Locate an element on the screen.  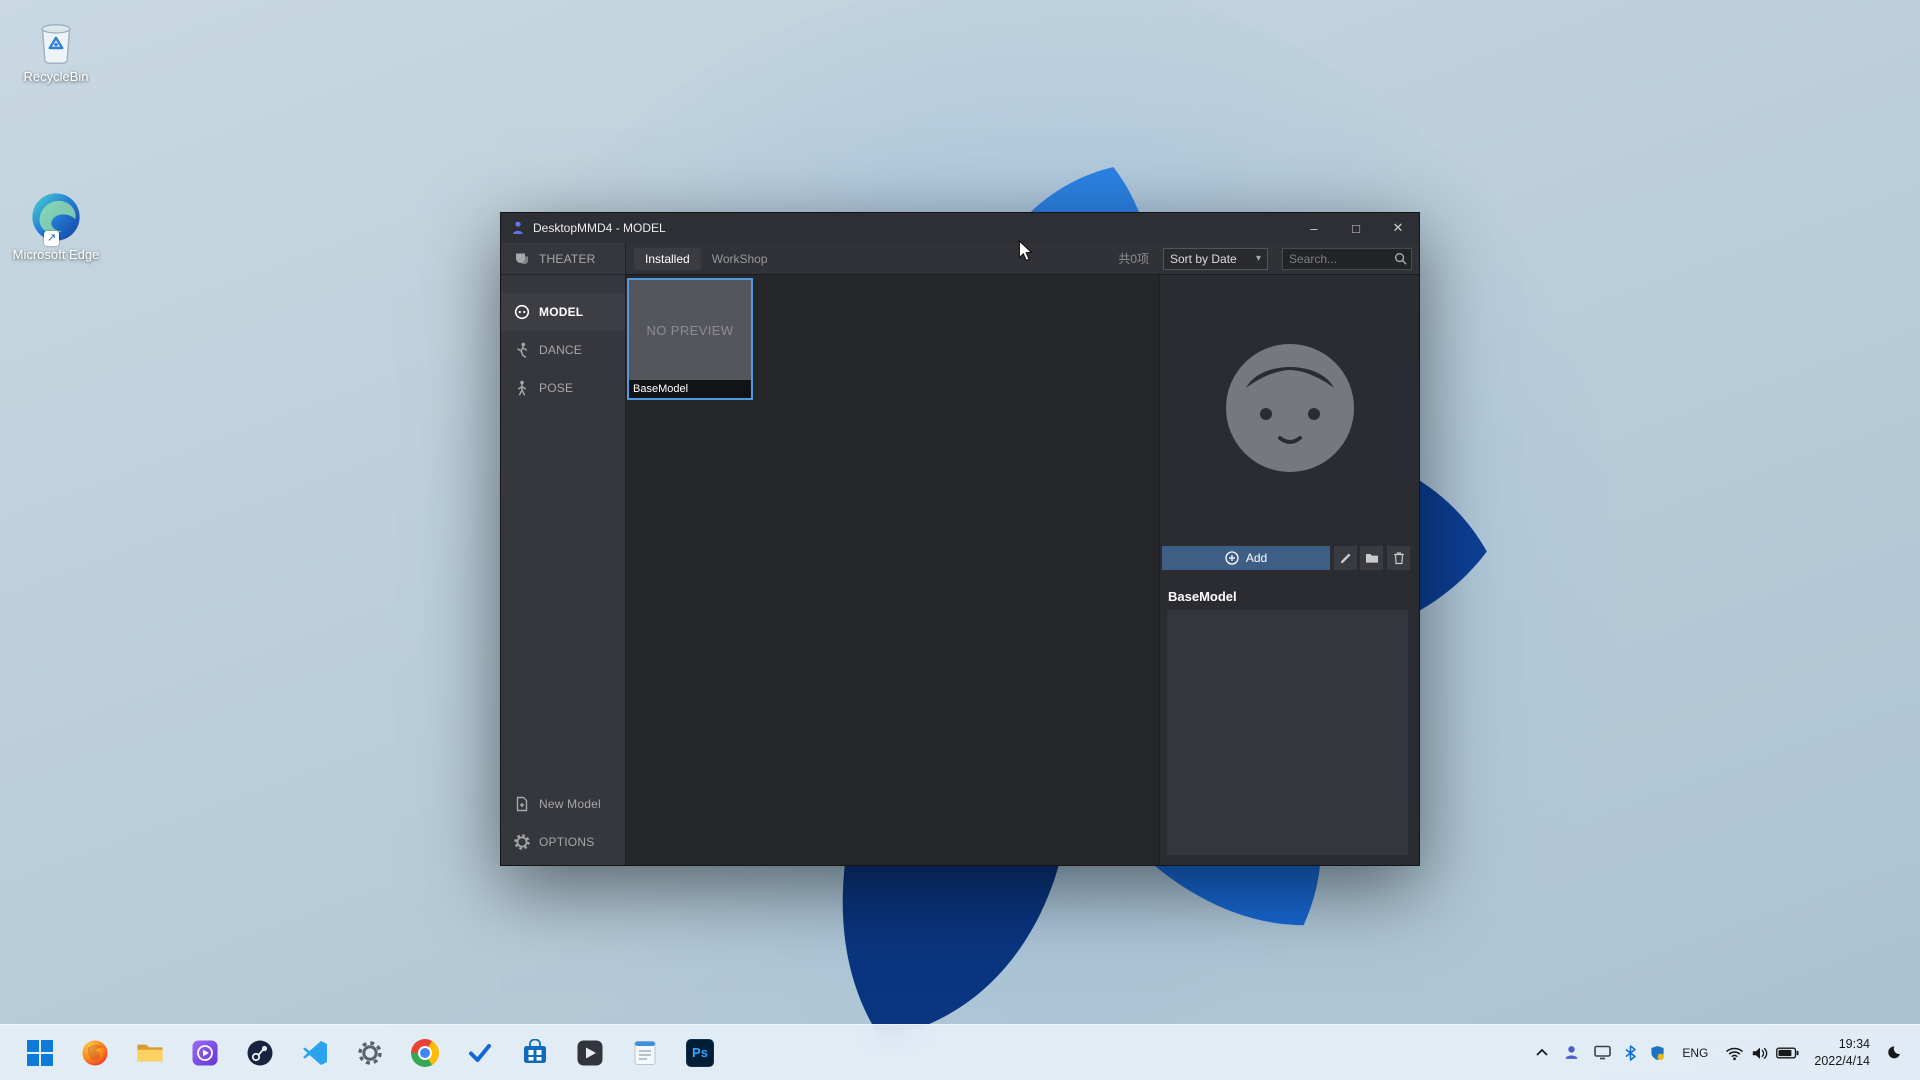
checkmark-icon is located at coordinates (480, 1052).